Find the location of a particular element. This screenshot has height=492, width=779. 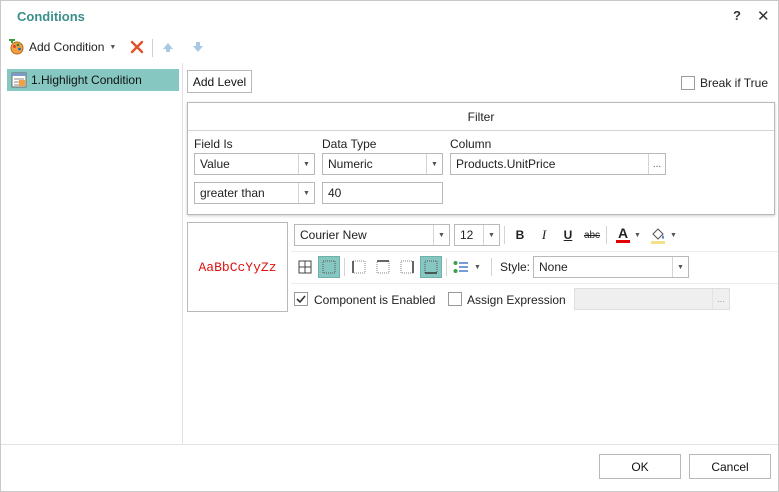

condition-item: 1.Highlight Condition is located at coordinates (93, 80).